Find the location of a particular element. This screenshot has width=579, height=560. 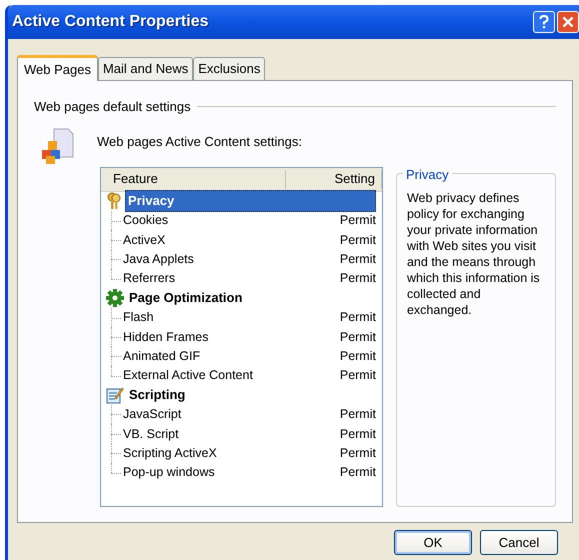

help-icon is located at coordinates (544, 22).